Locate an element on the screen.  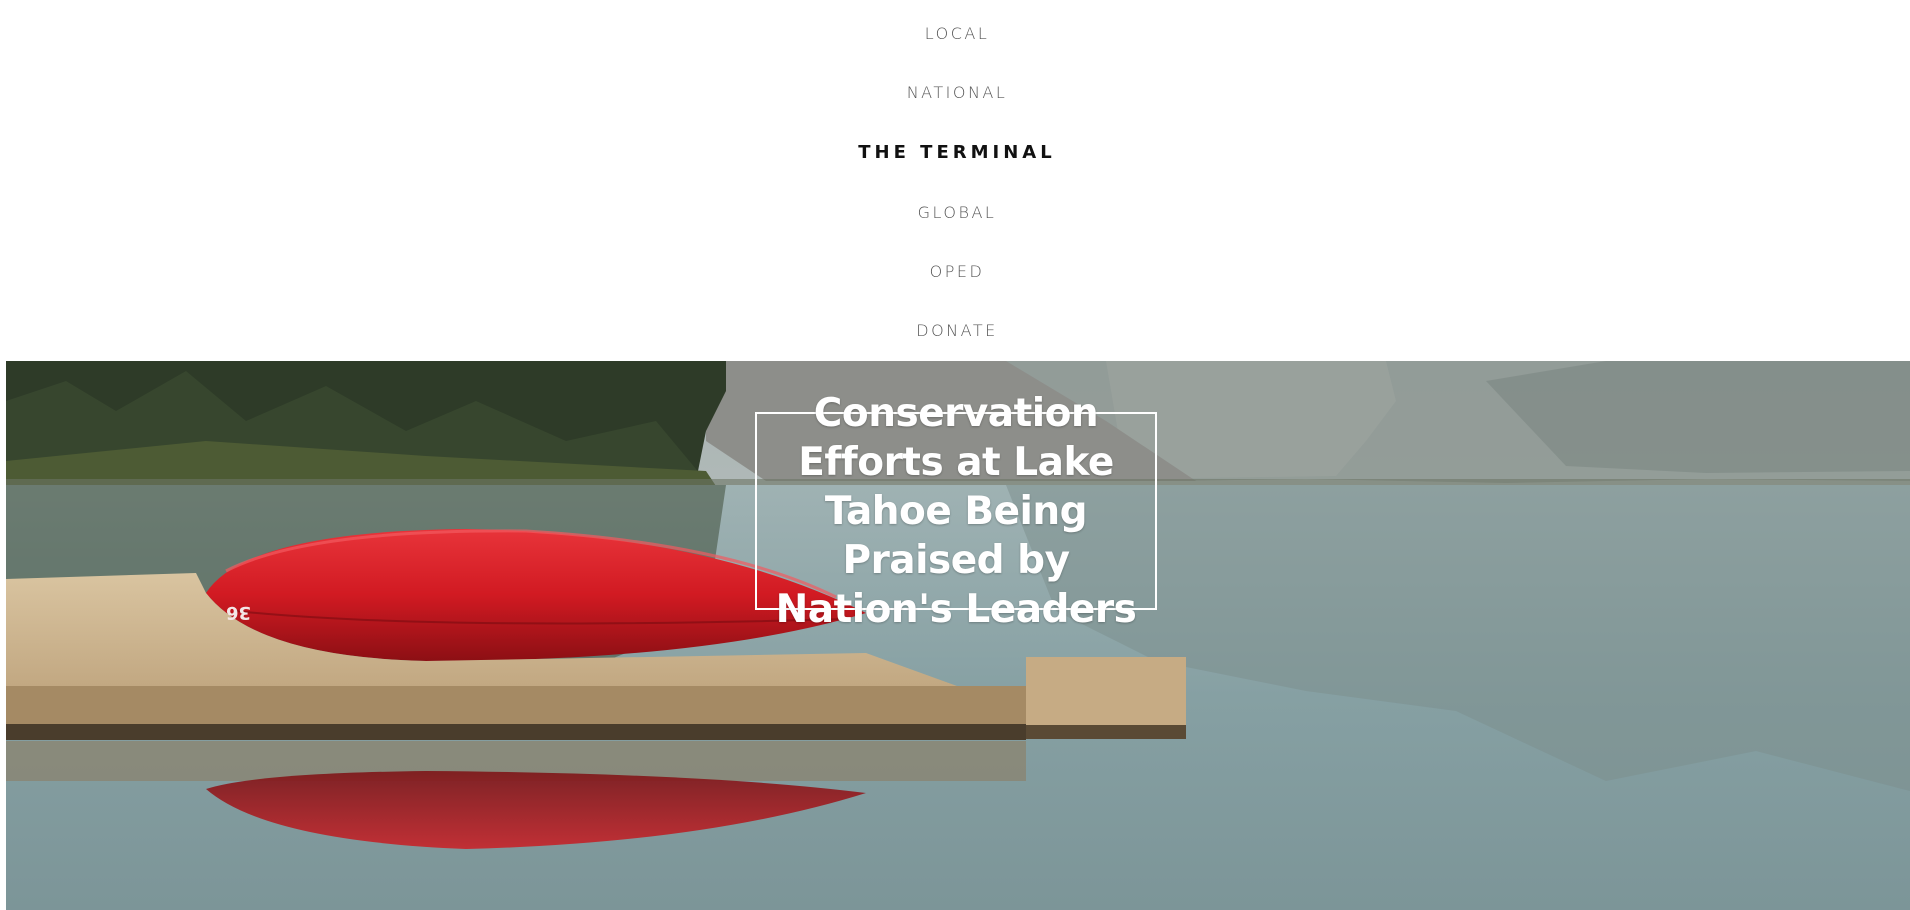
nav-item-oped: OPED is located at coordinates (955, 272).